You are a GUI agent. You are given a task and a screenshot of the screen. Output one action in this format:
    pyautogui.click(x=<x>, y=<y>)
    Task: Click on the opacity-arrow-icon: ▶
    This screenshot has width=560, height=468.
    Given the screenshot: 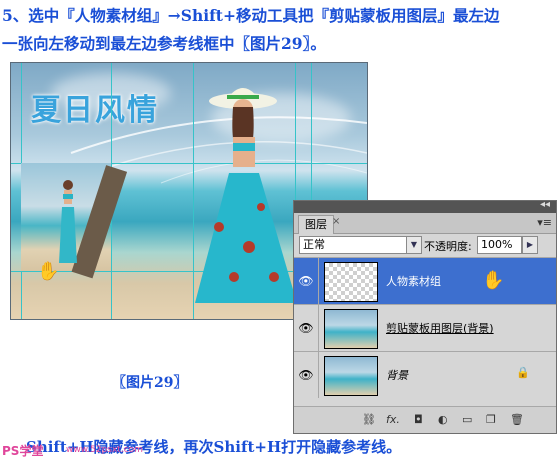 What is the action you would take?
    pyautogui.click(x=530, y=245)
    